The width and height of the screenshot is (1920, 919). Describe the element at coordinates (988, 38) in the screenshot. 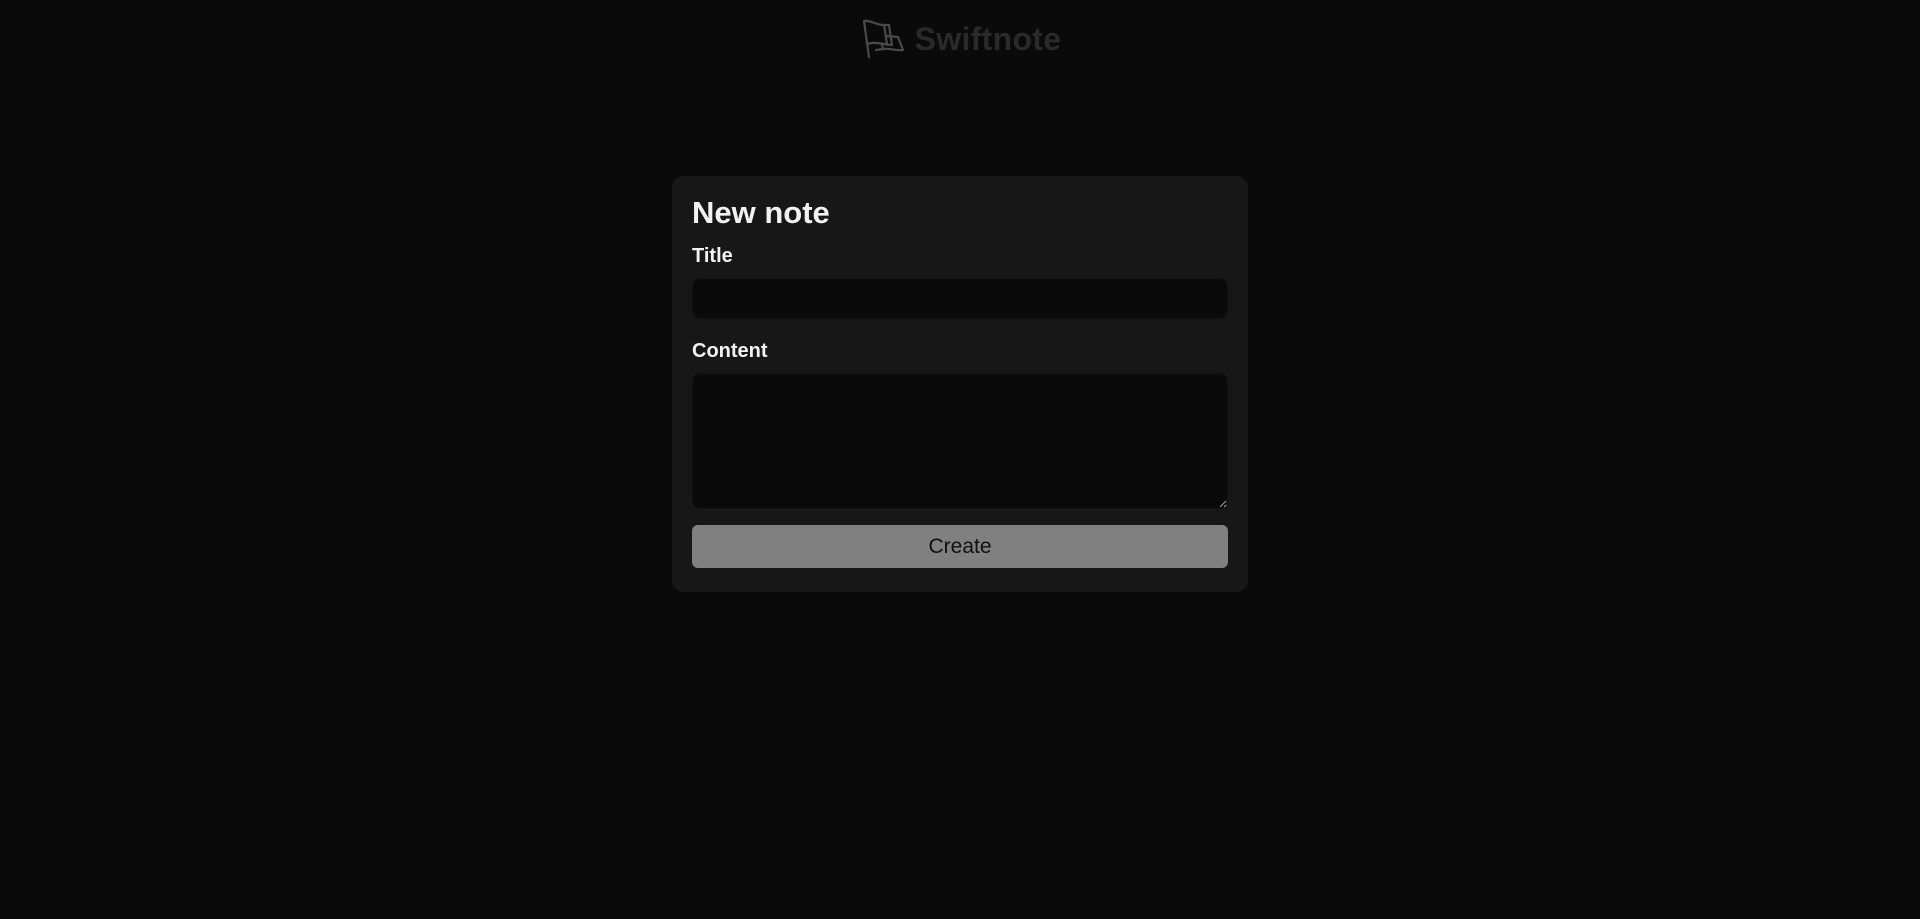

I see `brand-name: Swiftnote` at that location.